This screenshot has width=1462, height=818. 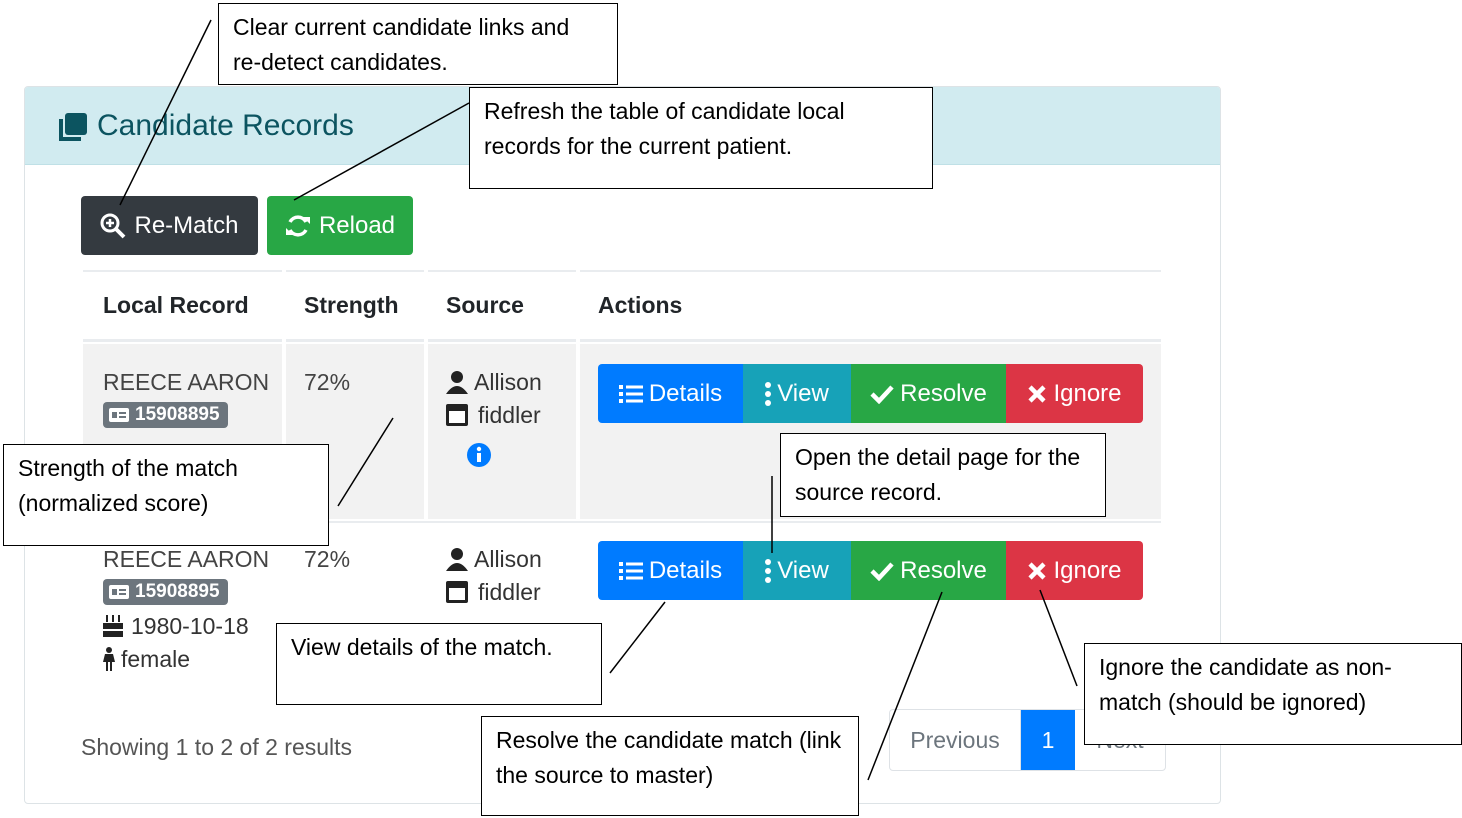 I want to click on callout-strength: Strength of the match (normalized score), so click(x=166, y=495).